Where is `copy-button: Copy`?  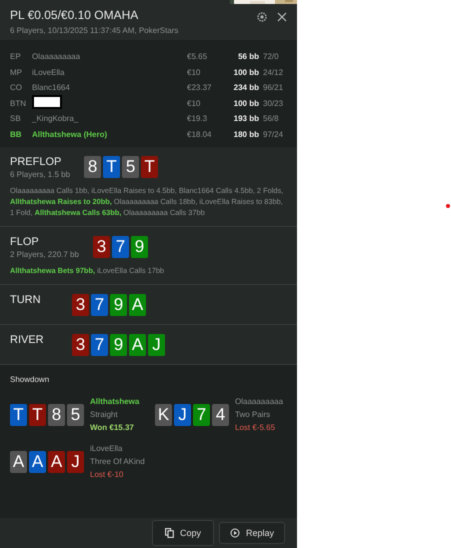 copy-button: Copy is located at coordinates (183, 533).